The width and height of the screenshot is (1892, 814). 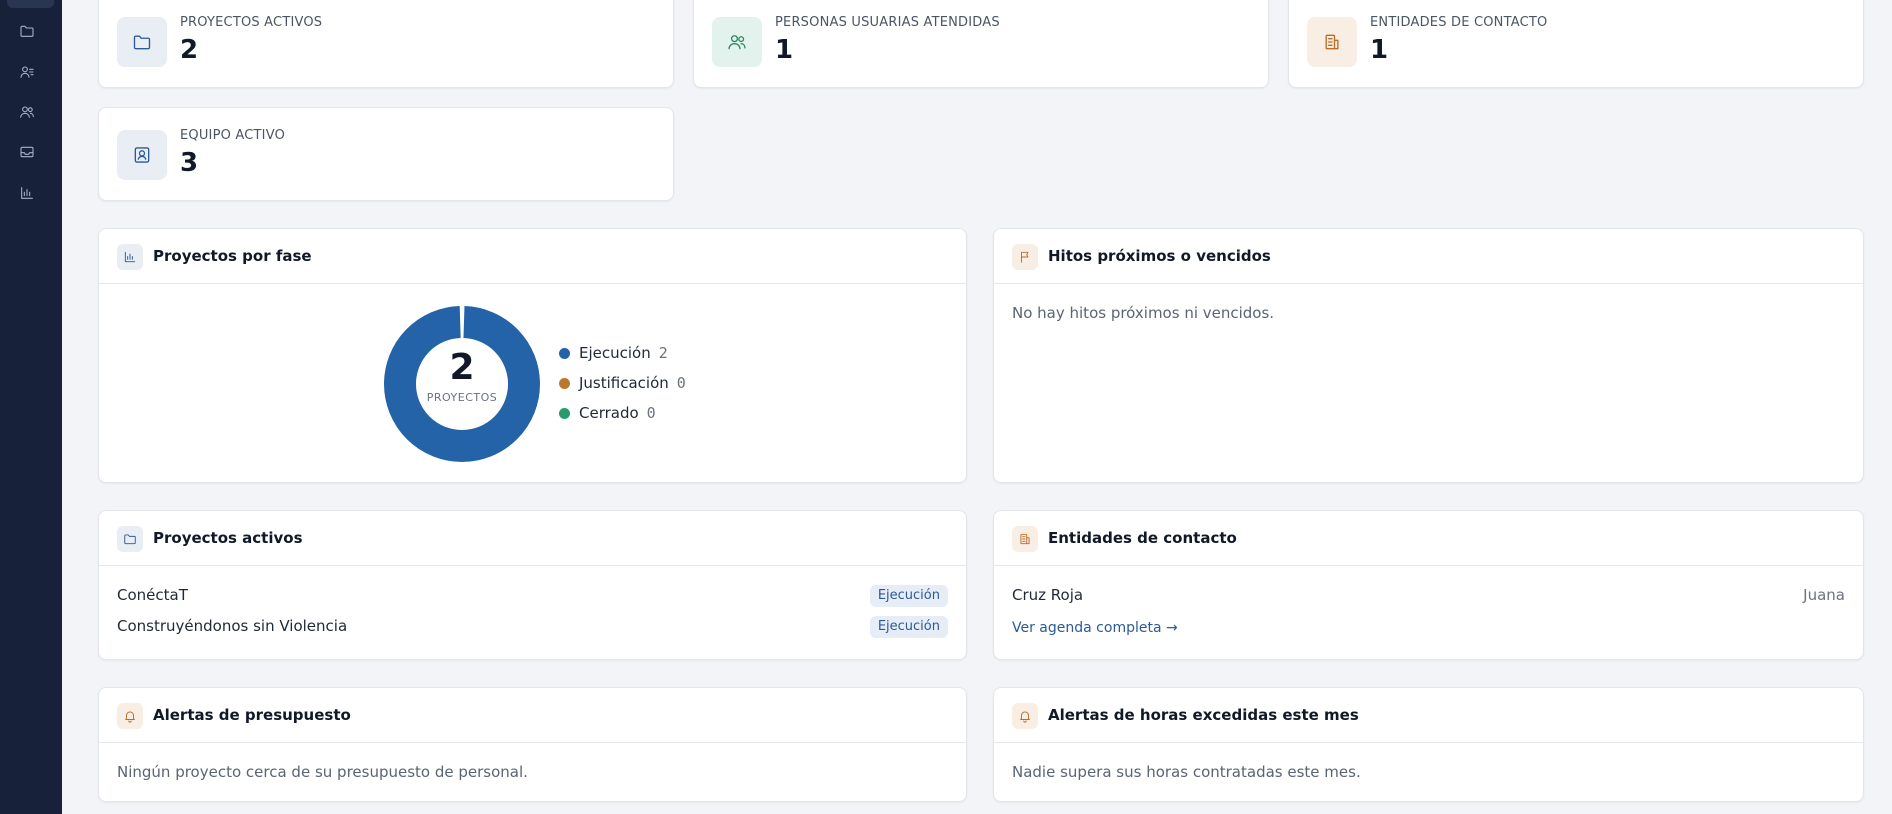 What do you see at coordinates (27, 72) in the screenshot?
I see `user-list-icon` at bounding box center [27, 72].